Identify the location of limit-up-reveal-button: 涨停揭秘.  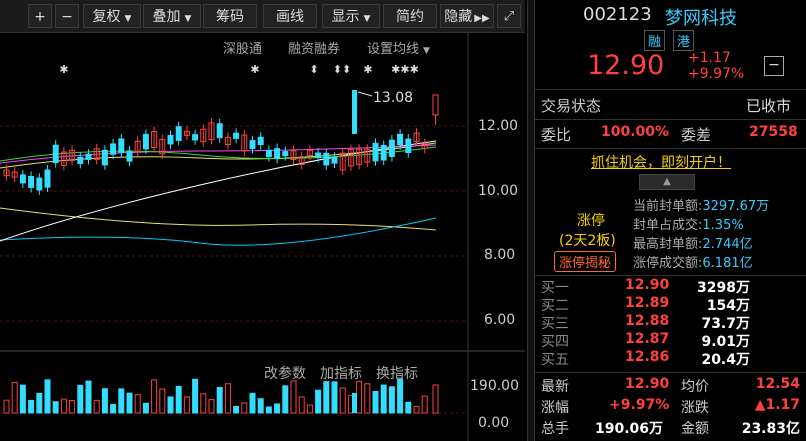
(585, 261).